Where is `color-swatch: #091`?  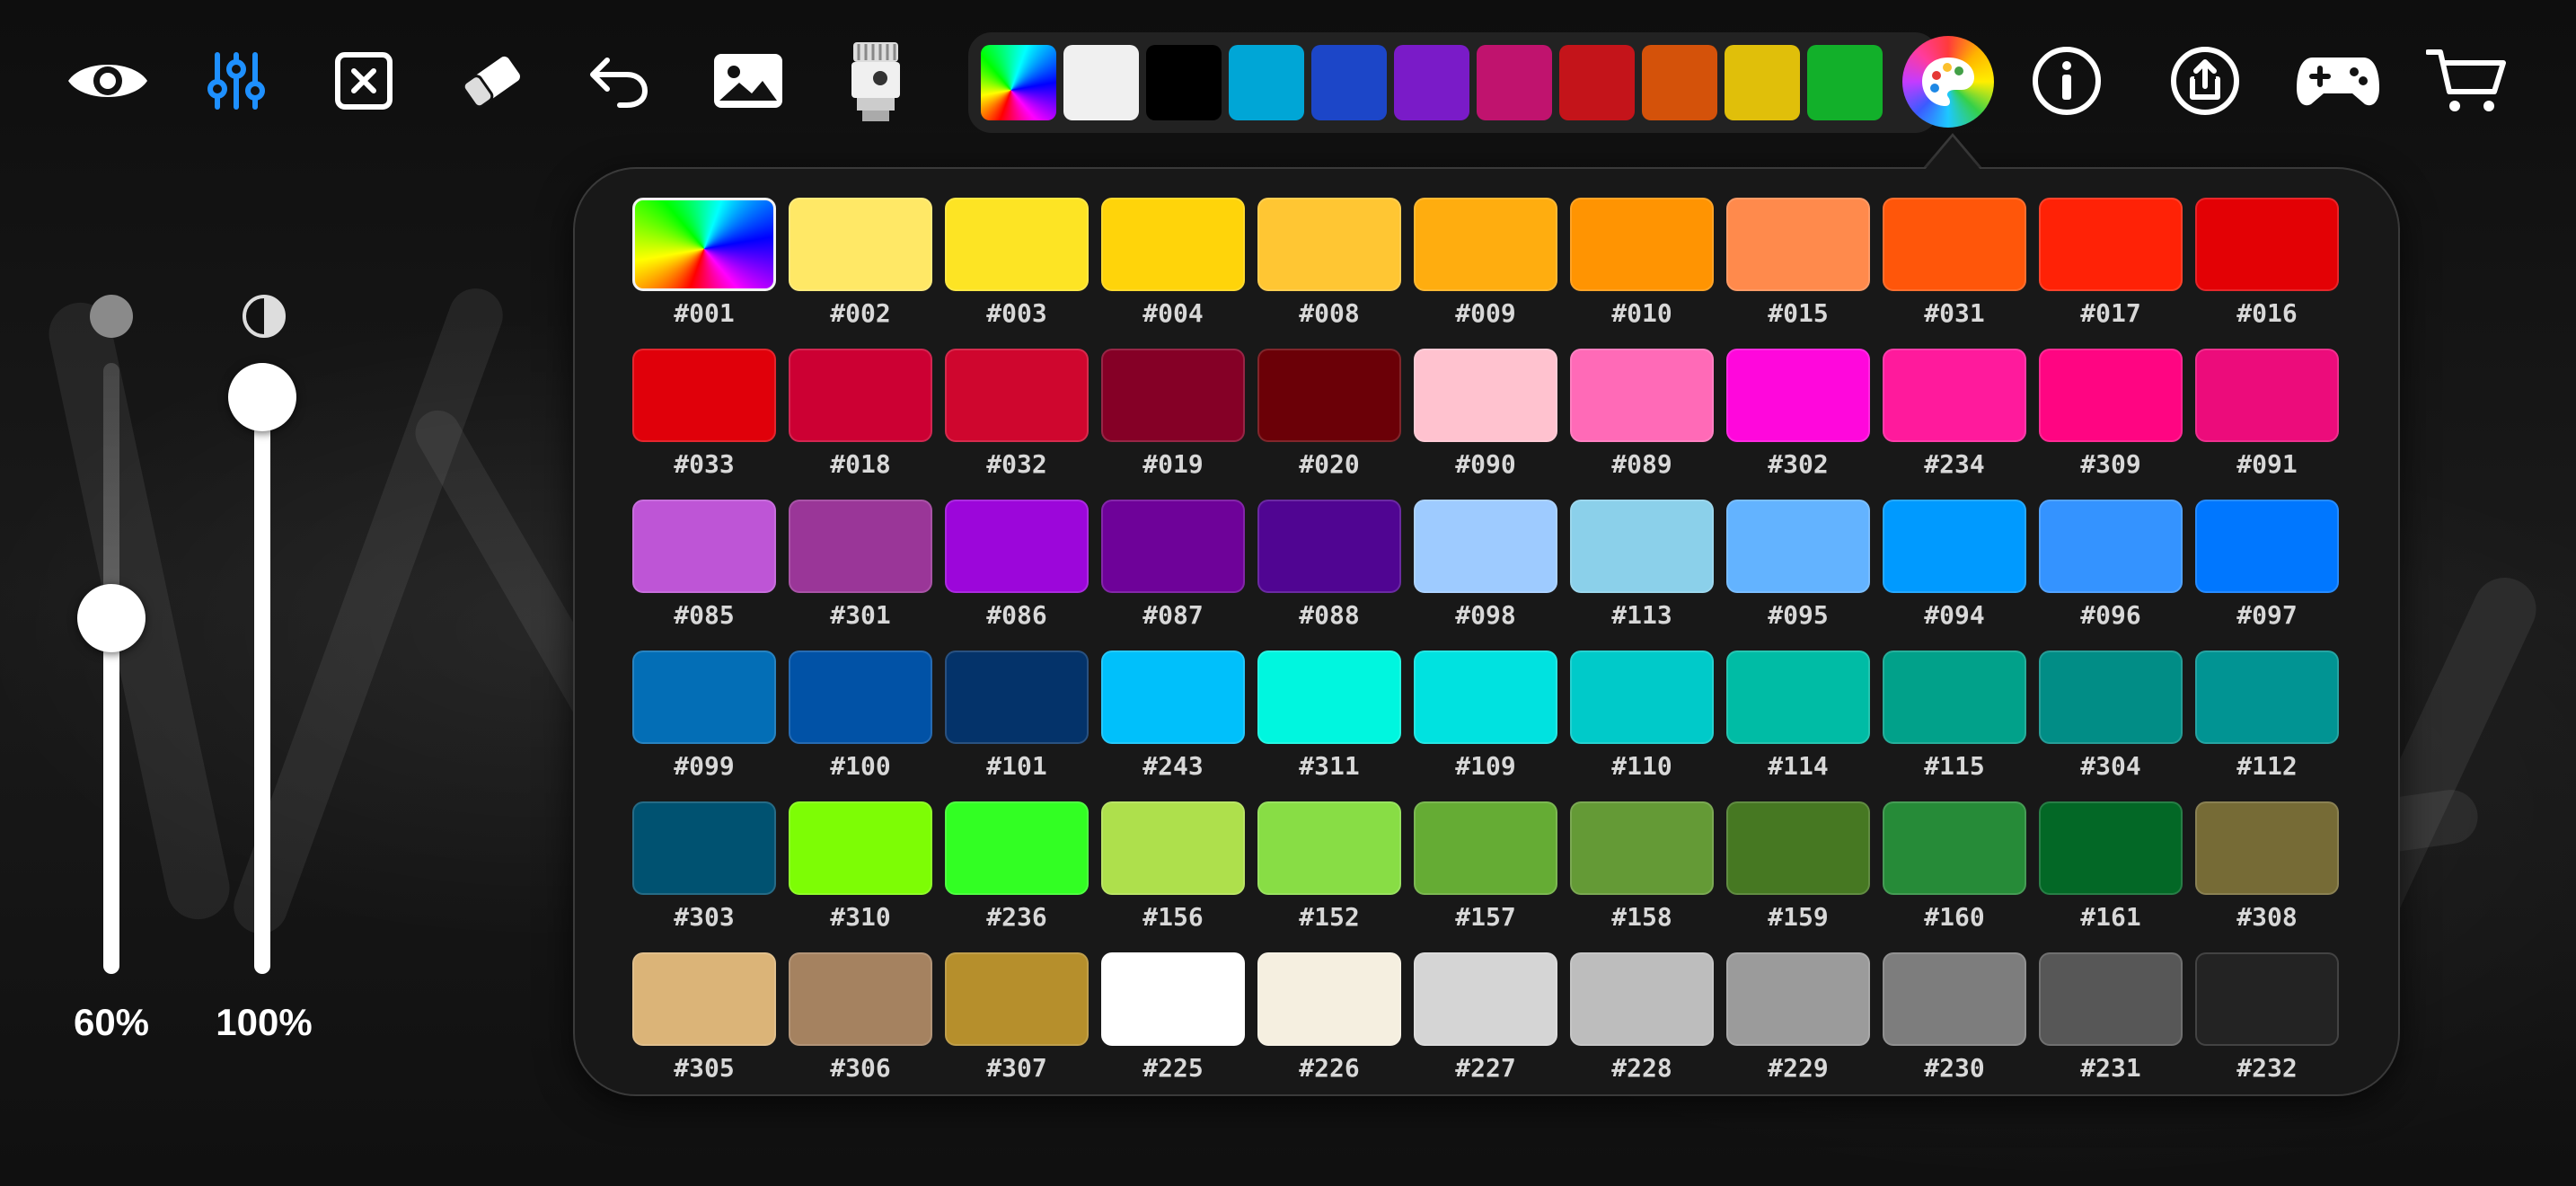 color-swatch: #091 is located at coordinates (2267, 418).